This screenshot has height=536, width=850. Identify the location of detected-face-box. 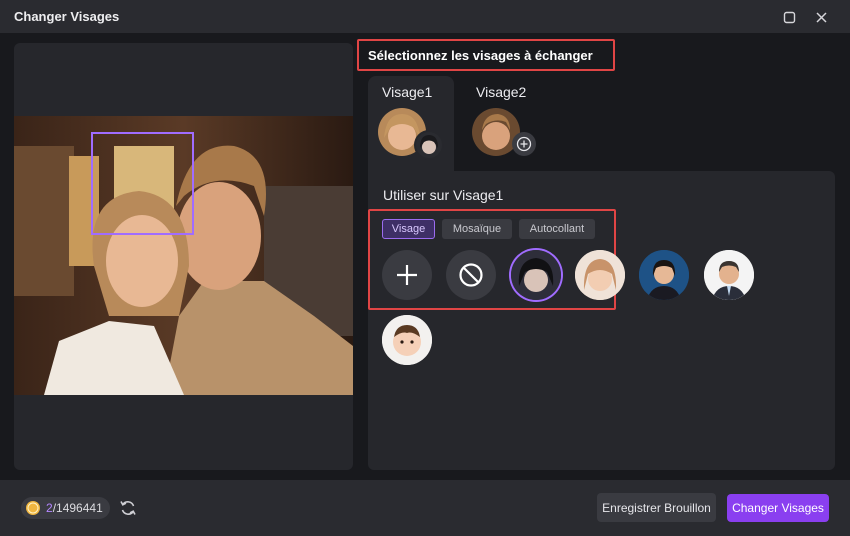
(142, 183).